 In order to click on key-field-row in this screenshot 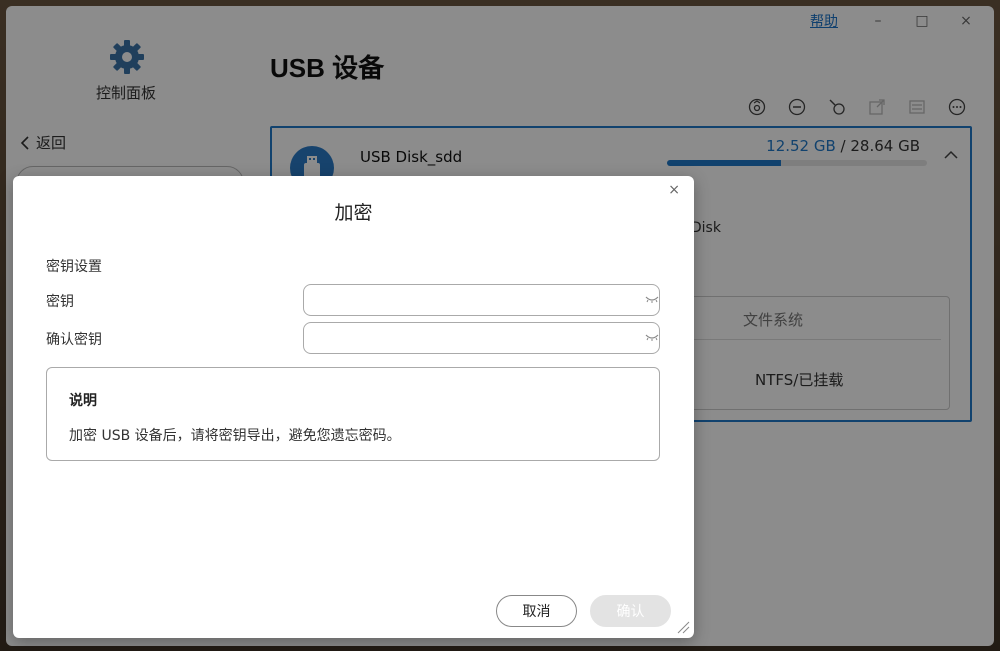, I will do `click(353, 300)`.